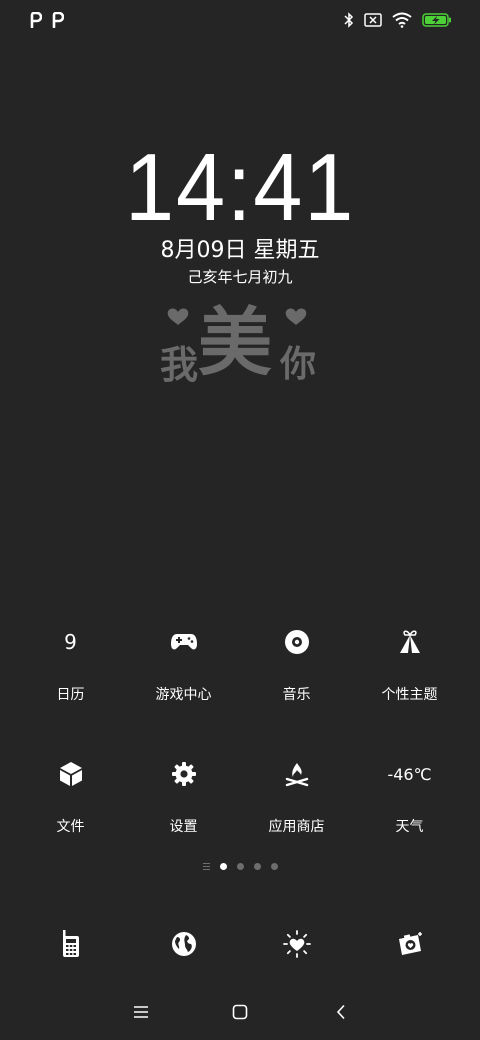 This screenshot has height=1040, width=480. Describe the element at coordinates (240, 250) in the screenshot. I see `date-text: 8月09日 星期五` at that location.